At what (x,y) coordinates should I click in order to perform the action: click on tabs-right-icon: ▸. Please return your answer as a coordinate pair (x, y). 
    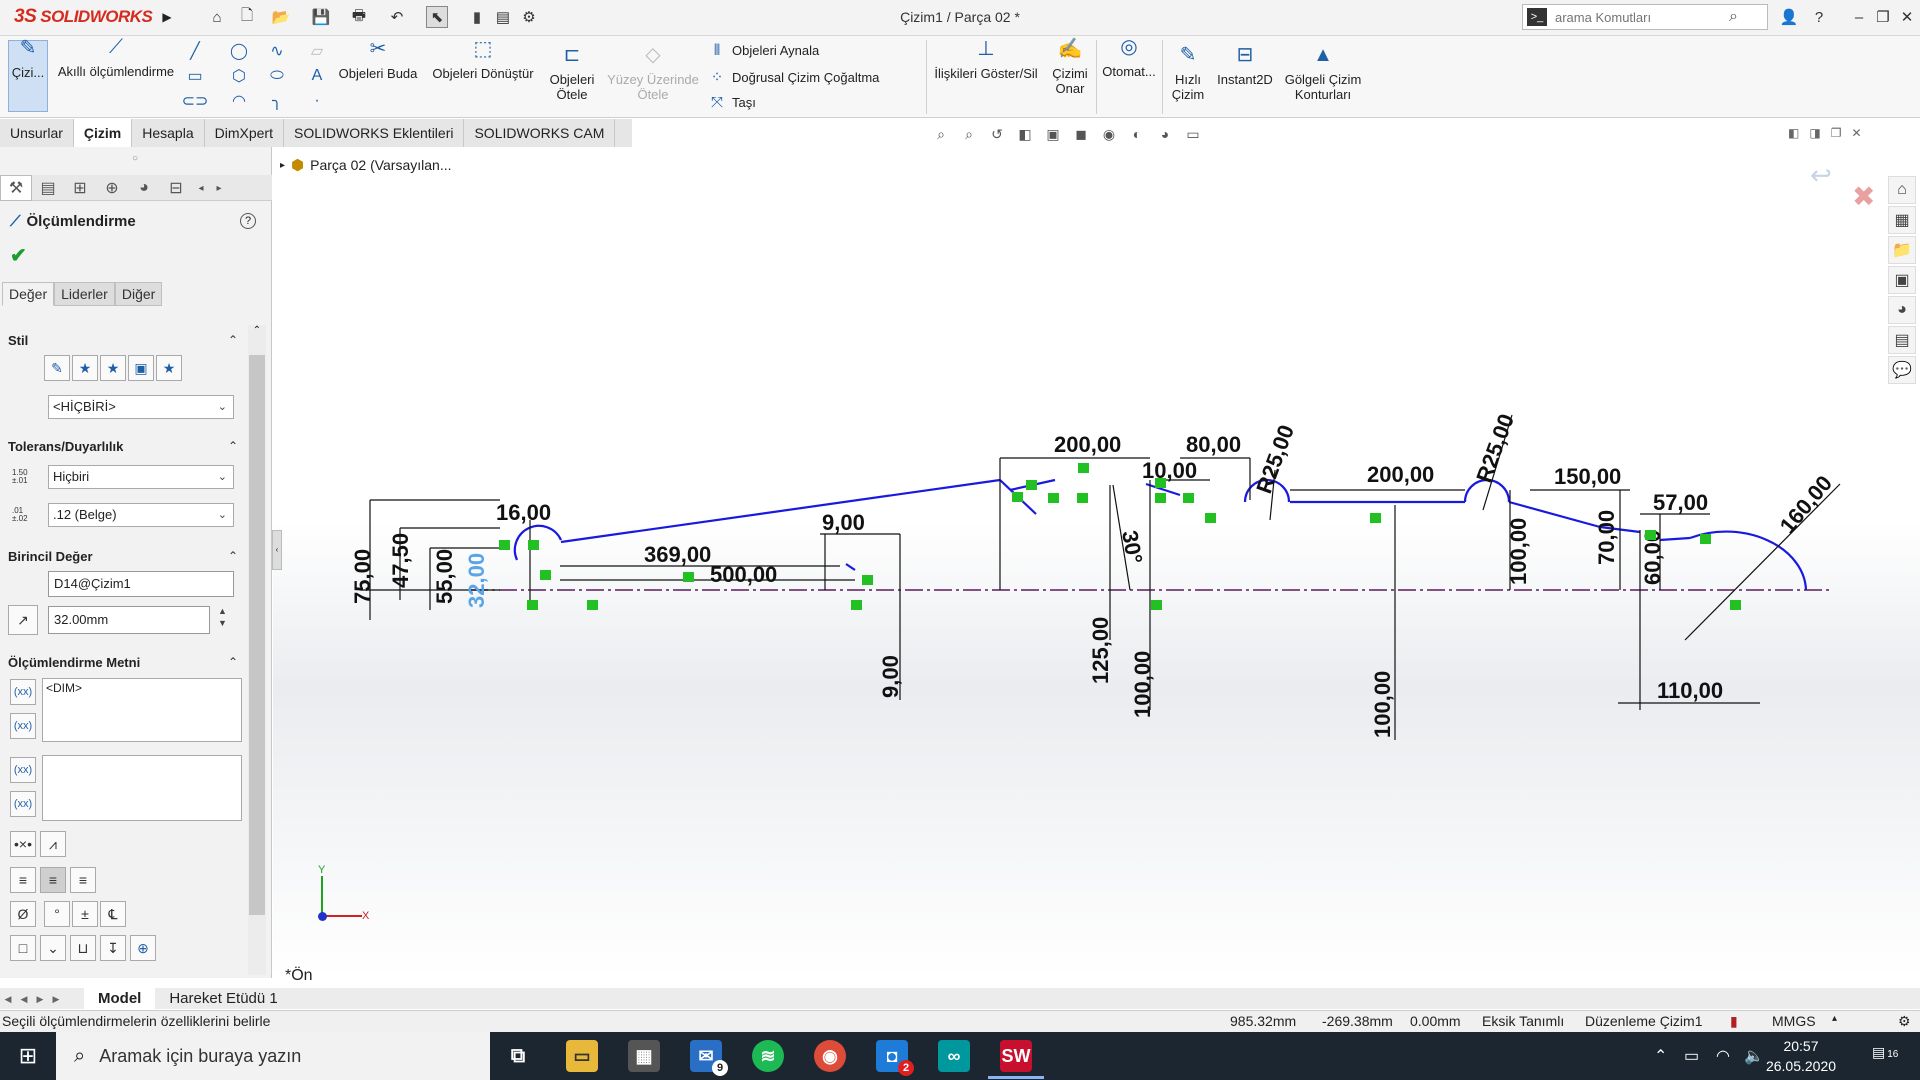
    Looking at the image, I should click on (219, 188).